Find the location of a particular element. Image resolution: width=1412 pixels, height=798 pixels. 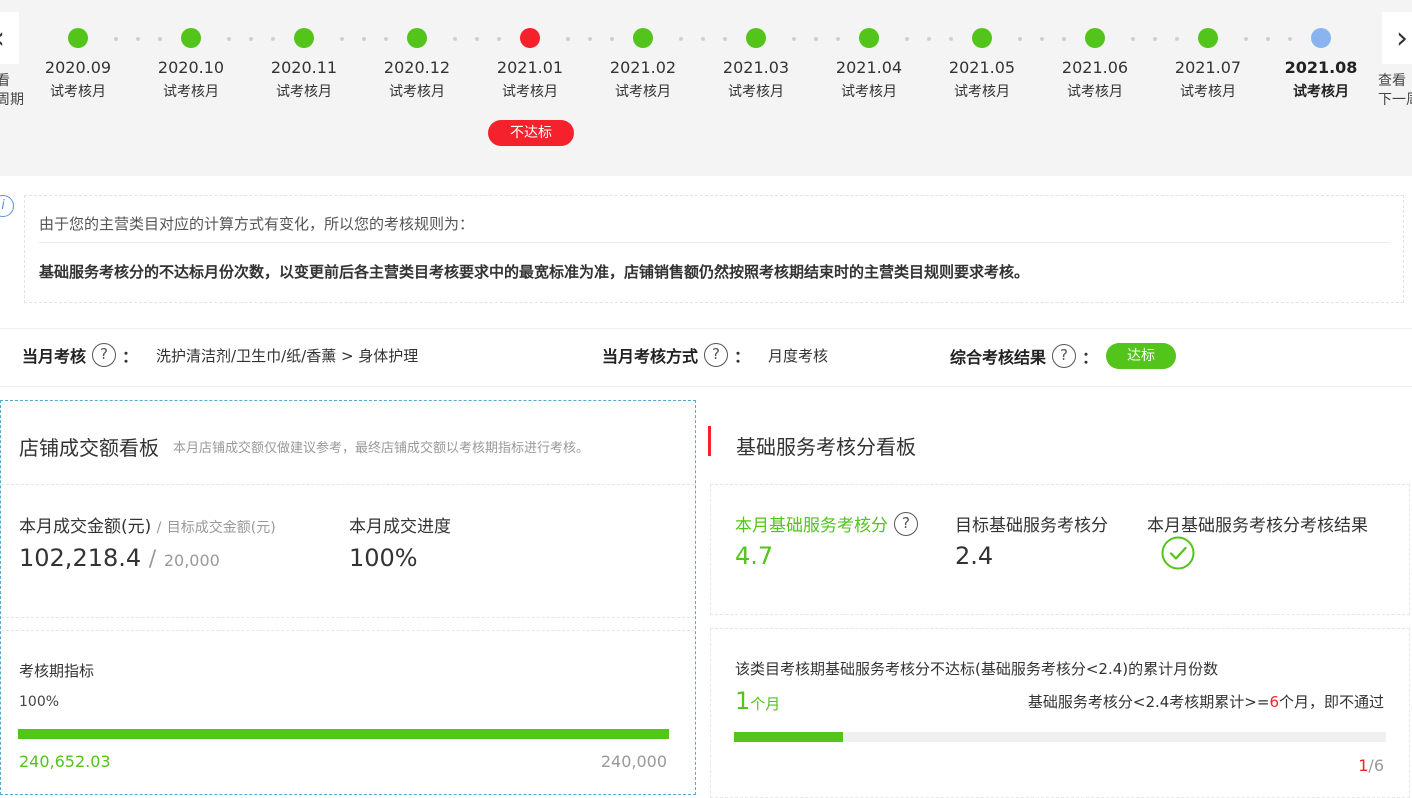

prev-period-label: 看 周期 is located at coordinates (12, 91).